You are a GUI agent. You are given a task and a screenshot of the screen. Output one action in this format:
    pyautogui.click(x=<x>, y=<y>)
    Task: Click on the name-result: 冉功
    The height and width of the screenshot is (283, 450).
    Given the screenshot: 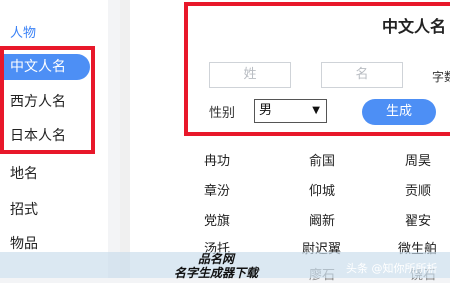 What is the action you would take?
    pyautogui.click(x=217, y=161)
    